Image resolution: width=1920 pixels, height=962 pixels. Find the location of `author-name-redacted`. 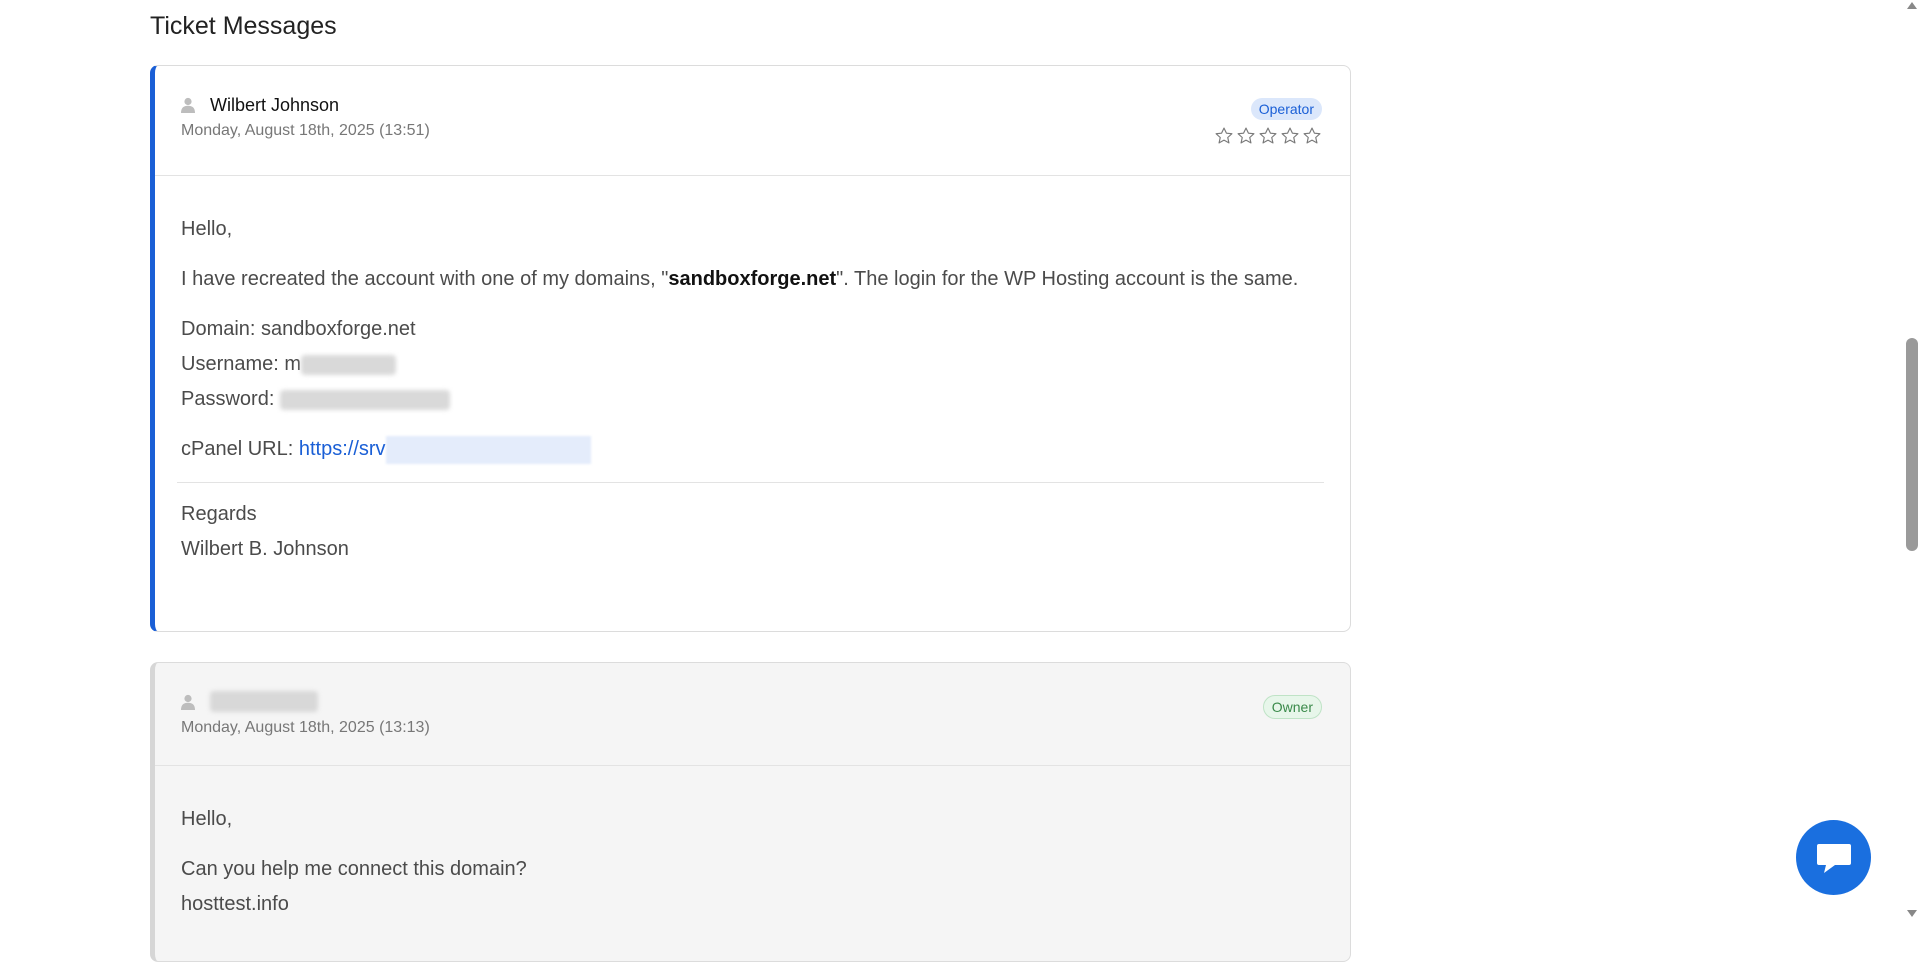

author-name-redacted is located at coordinates (264, 701).